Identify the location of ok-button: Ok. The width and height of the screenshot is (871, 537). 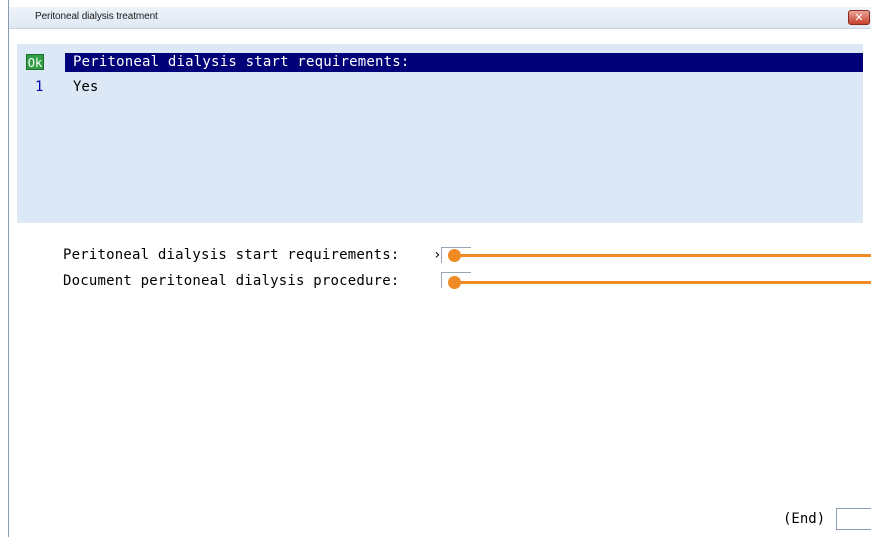
(35, 62).